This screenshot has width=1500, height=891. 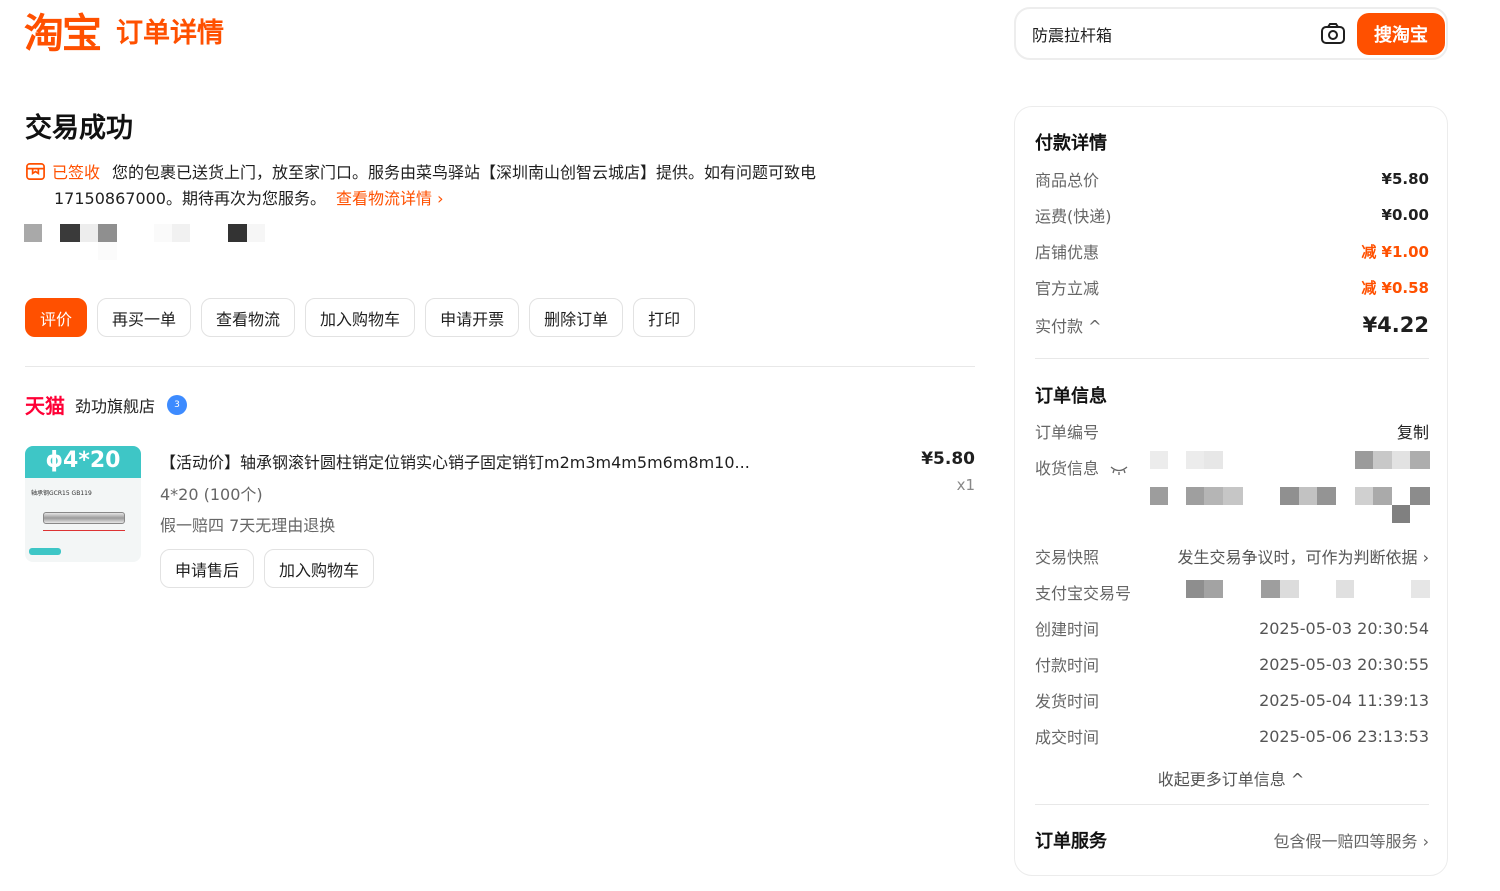 I want to click on order-service-link: 包含假一赔四等服务 ›, so click(x=1352, y=840).